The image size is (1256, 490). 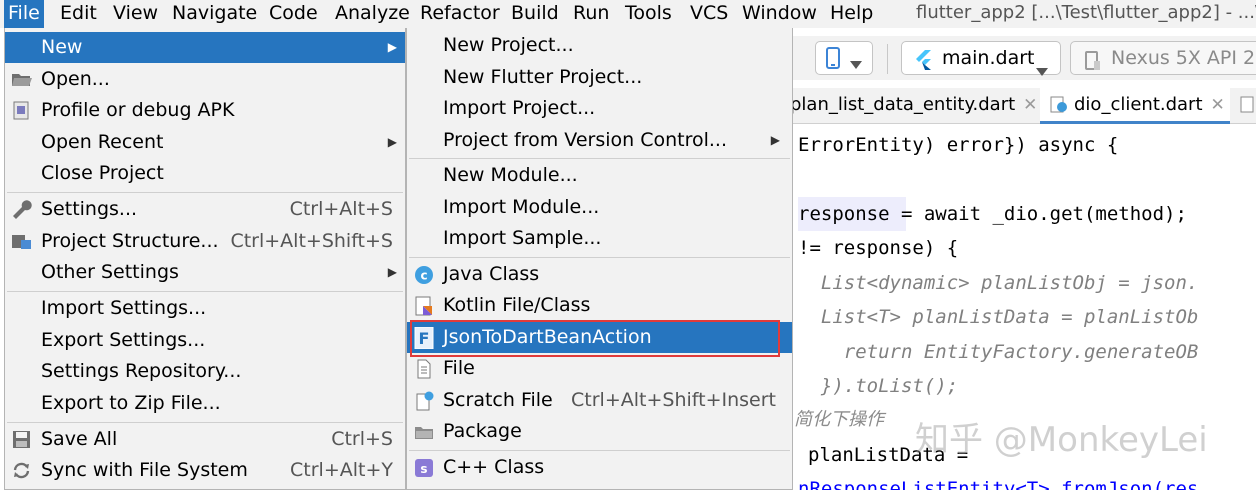 What do you see at coordinates (205, 142) in the screenshot?
I see `menu-item-open-recent: Open Recent ▶` at bounding box center [205, 142].